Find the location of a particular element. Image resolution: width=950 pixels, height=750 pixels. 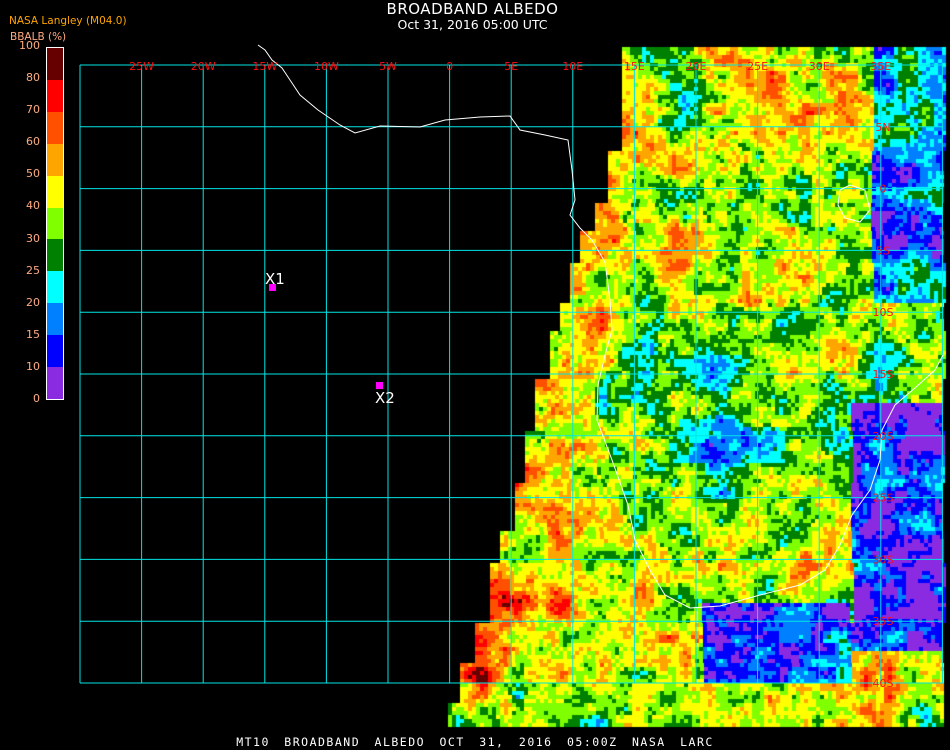

color-legend-bar is located at coordinates (55, 223).